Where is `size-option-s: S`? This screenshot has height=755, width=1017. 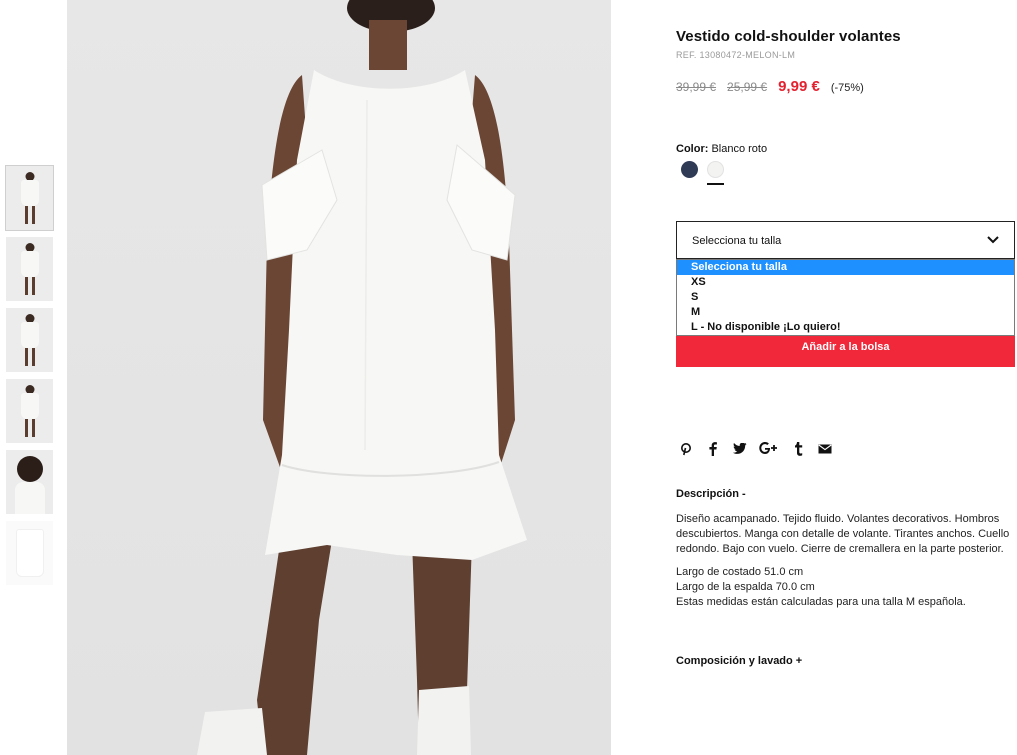
size-option-s: S is located at coordinates (845, 297).